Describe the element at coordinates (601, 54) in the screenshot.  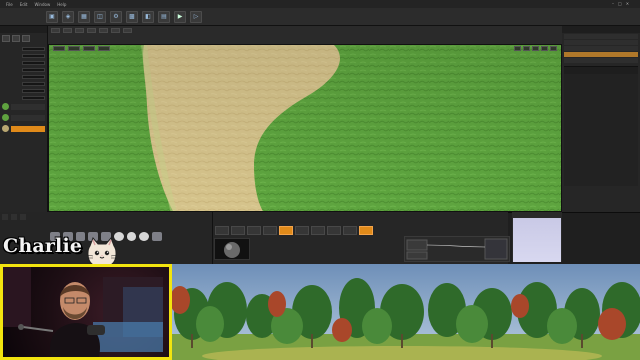
I see `outliner-row-selected` at that location.